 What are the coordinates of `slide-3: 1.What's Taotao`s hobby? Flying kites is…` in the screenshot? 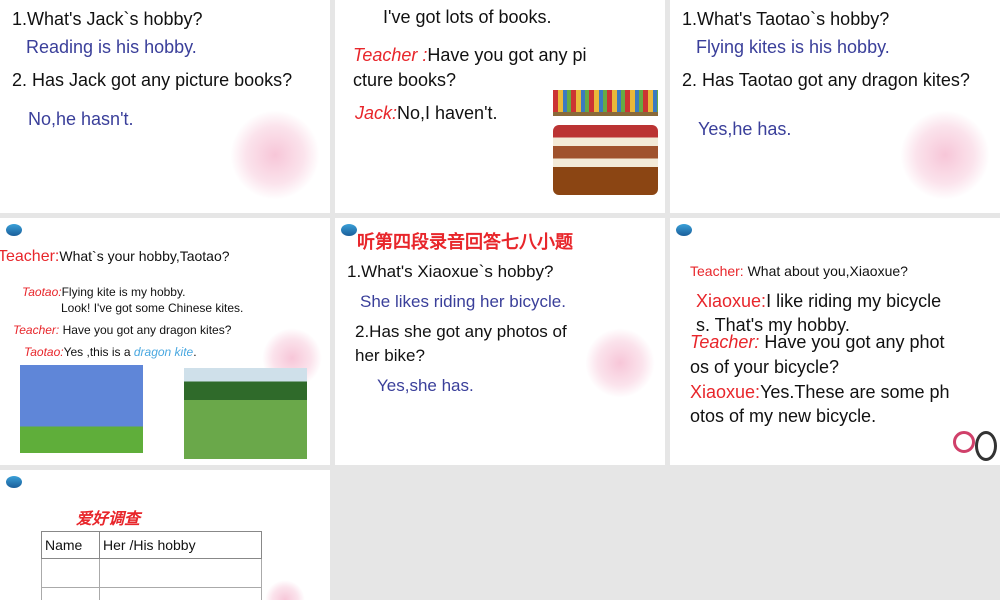 It's located at (835, 106).